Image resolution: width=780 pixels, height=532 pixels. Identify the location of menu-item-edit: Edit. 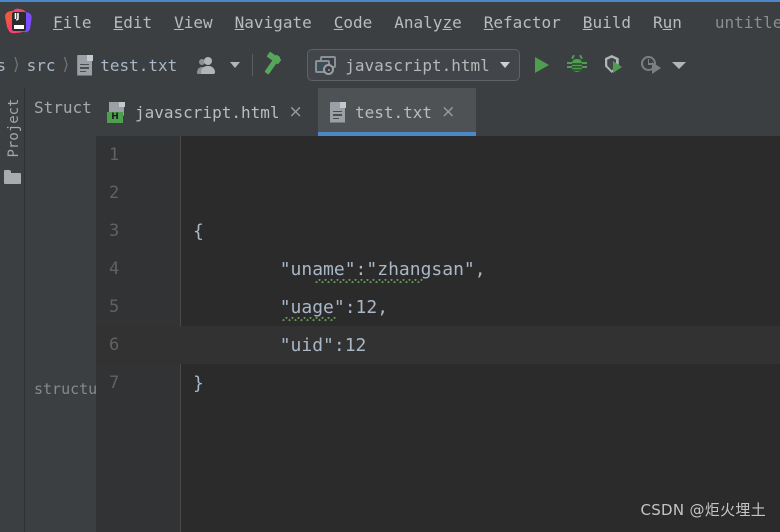
(133, 22).